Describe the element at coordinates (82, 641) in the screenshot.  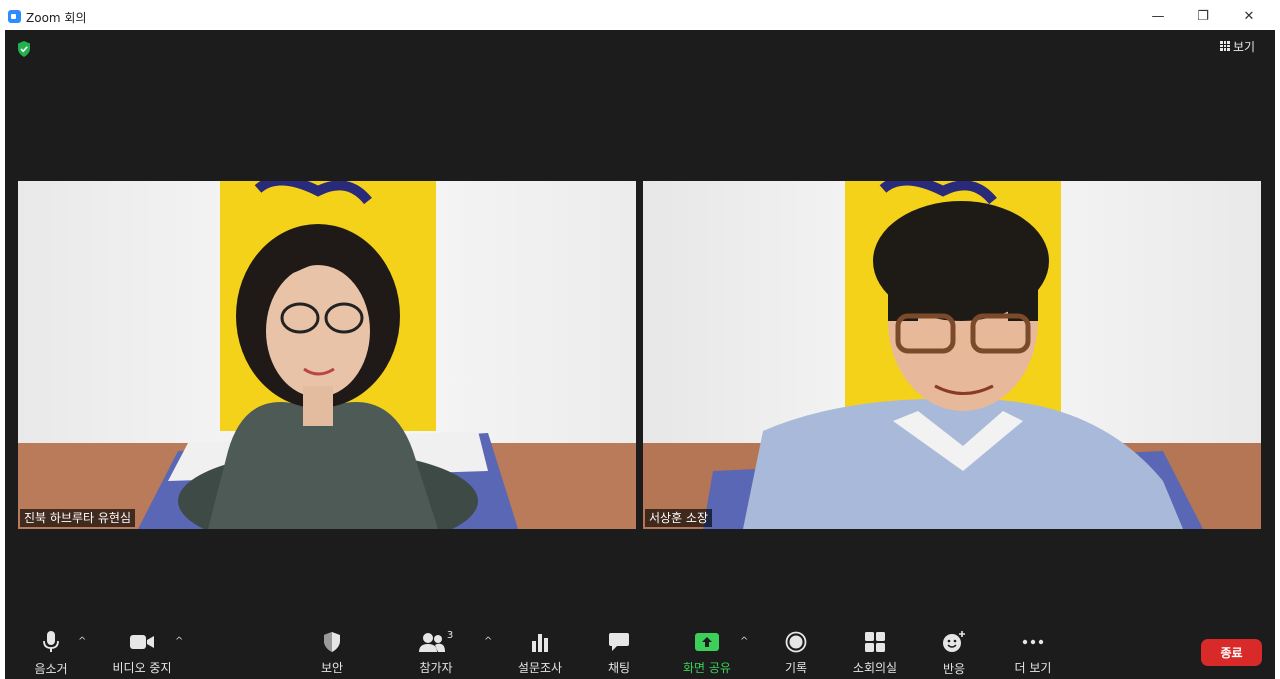
I see `audio-options-caret: ^` at that location.